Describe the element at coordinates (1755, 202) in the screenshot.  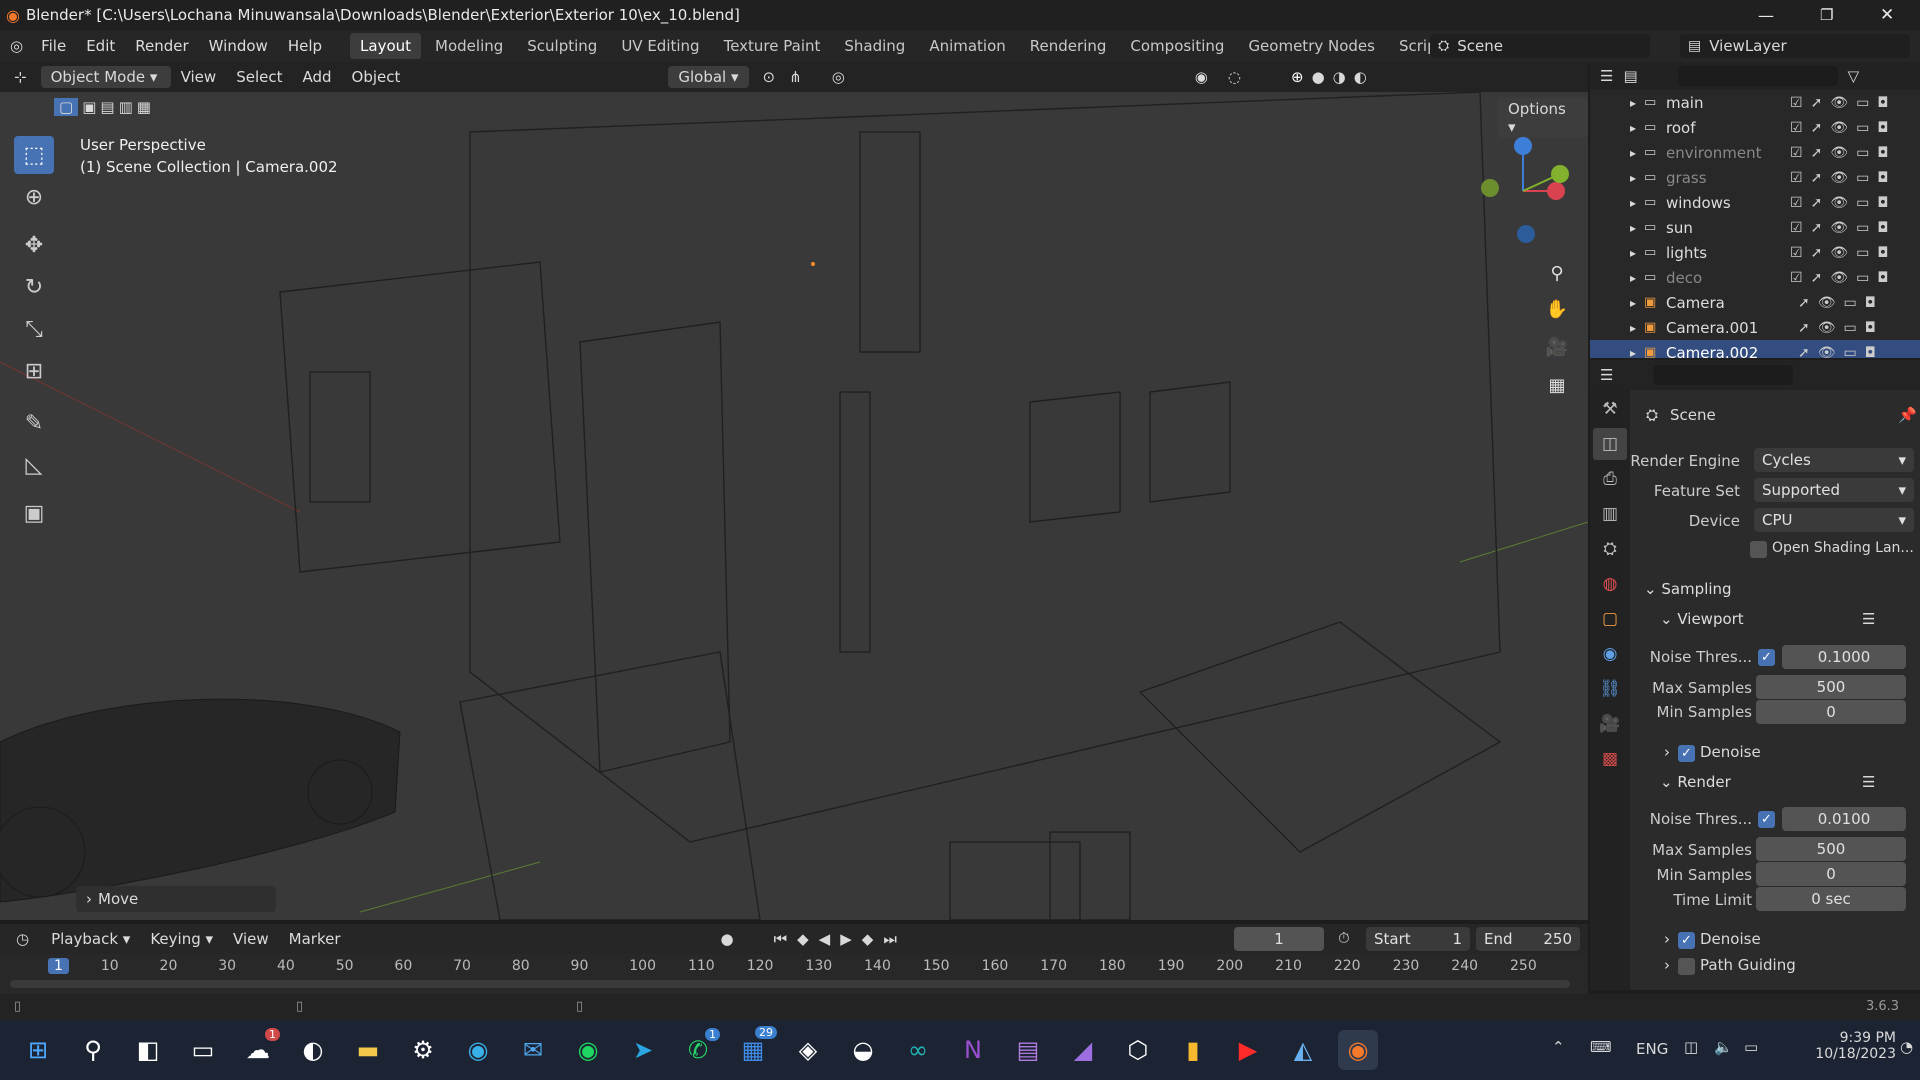
I see `outliner-row: ▸ ▭ windows ☑ ➚ 👁 ▭ ◘` at that location.